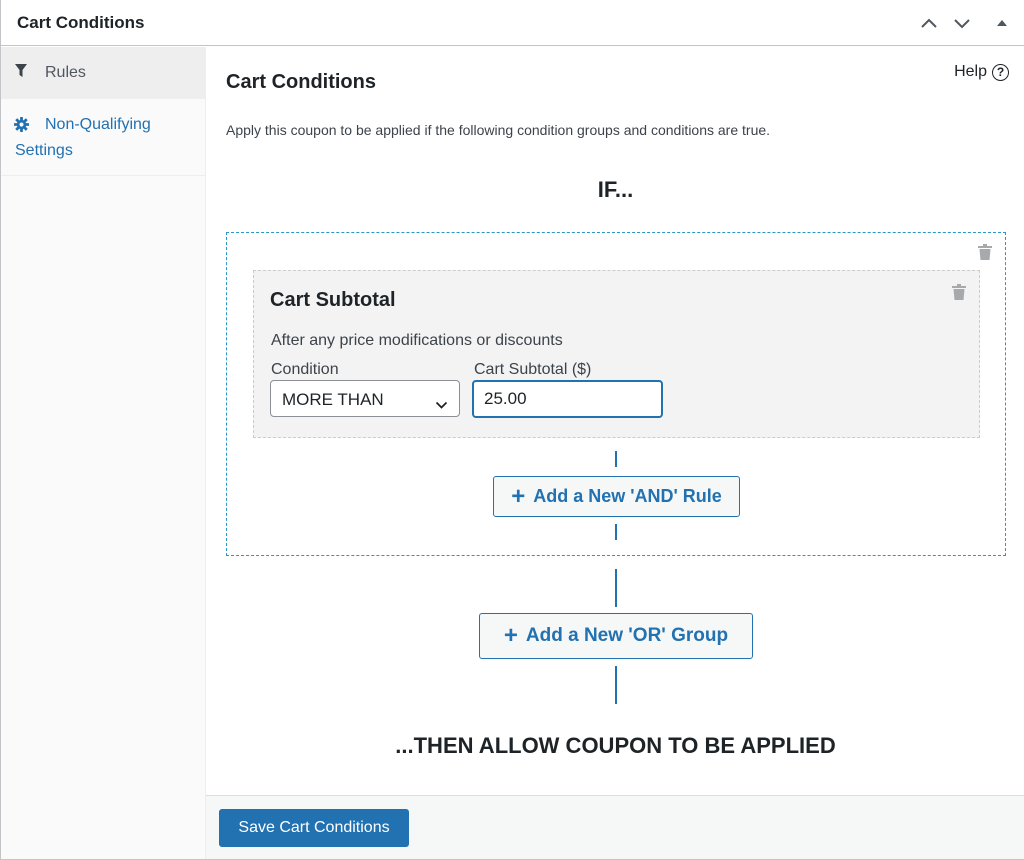 The height and width of the screenshot is (860, 1024). I want to click on delete-condition-trash-icon, so click(959, 292).